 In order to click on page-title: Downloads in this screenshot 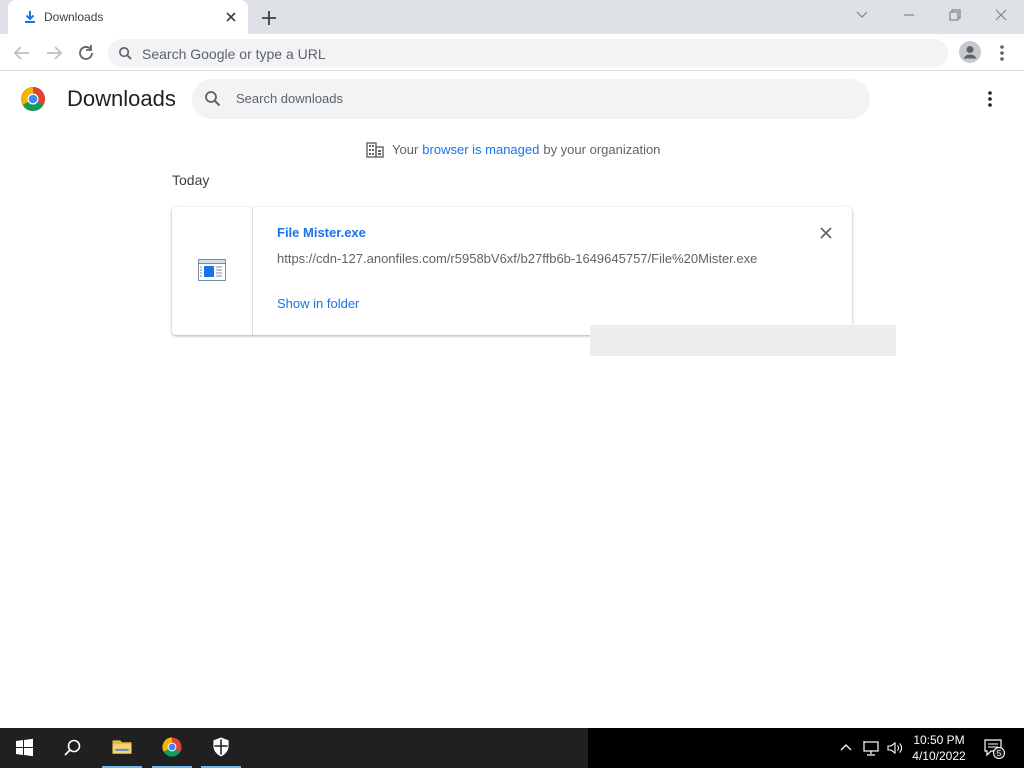, I will do `click(121, 98)`.